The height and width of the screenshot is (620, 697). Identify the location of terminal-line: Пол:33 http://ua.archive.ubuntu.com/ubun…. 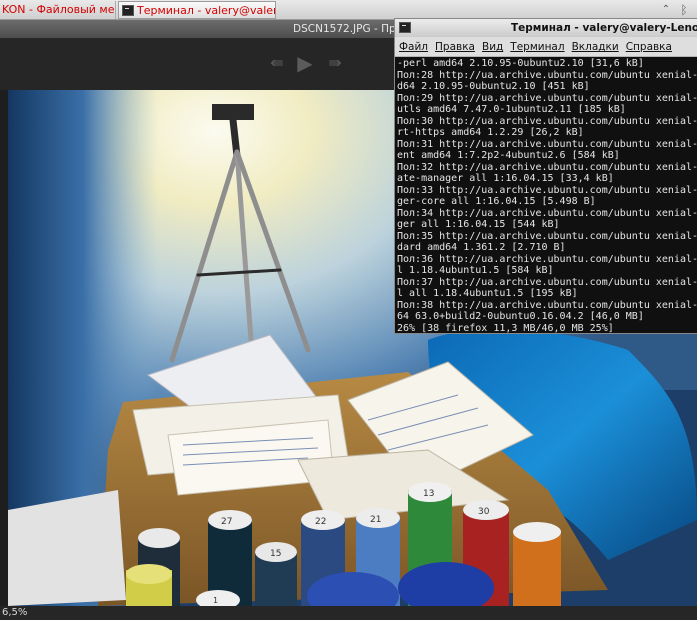
(547, 190).